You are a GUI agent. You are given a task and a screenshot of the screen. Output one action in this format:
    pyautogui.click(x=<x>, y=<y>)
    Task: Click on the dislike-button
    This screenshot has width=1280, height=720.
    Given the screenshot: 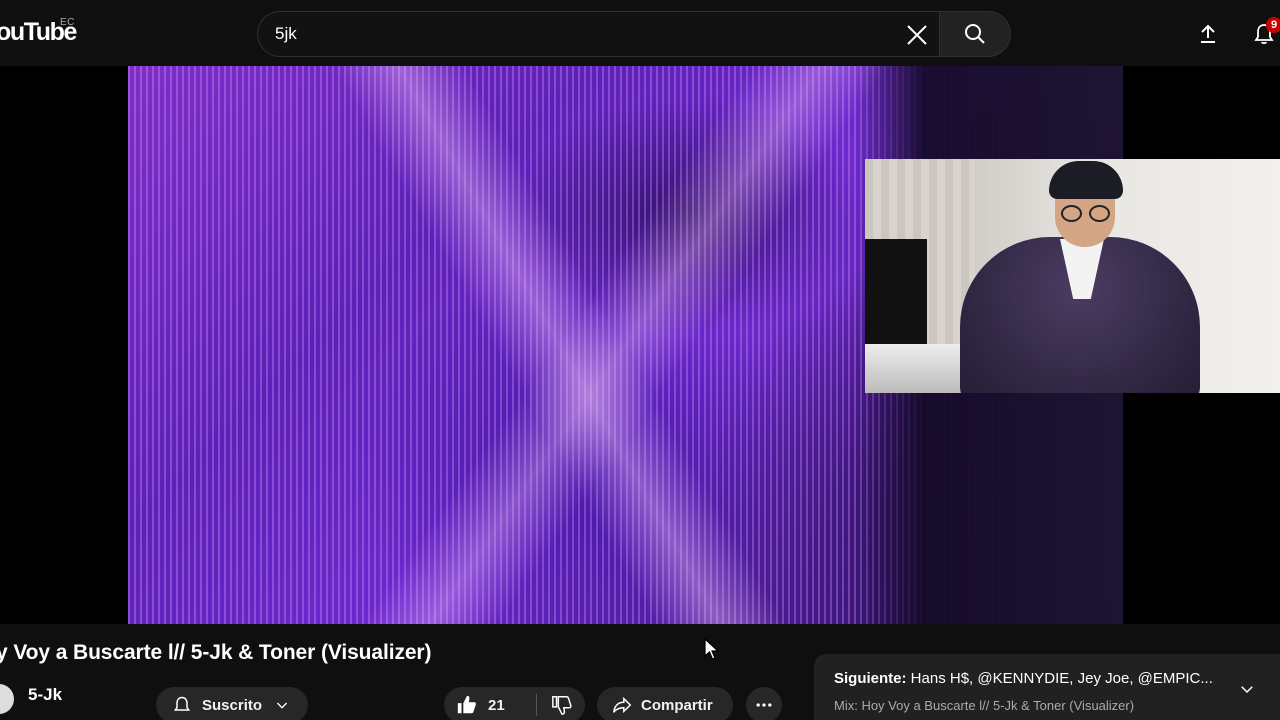 What is the action you would take?
    pyautogui.click(x=562, y=703)
    